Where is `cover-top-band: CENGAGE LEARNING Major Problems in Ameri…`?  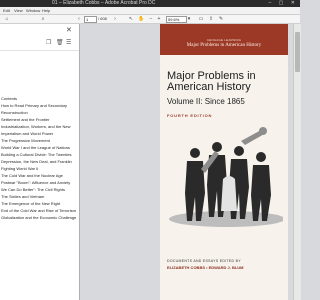 cover-top-band: CENGAGE LEARNING Major Problems in Ameri… is located at coordinates (224, 39).